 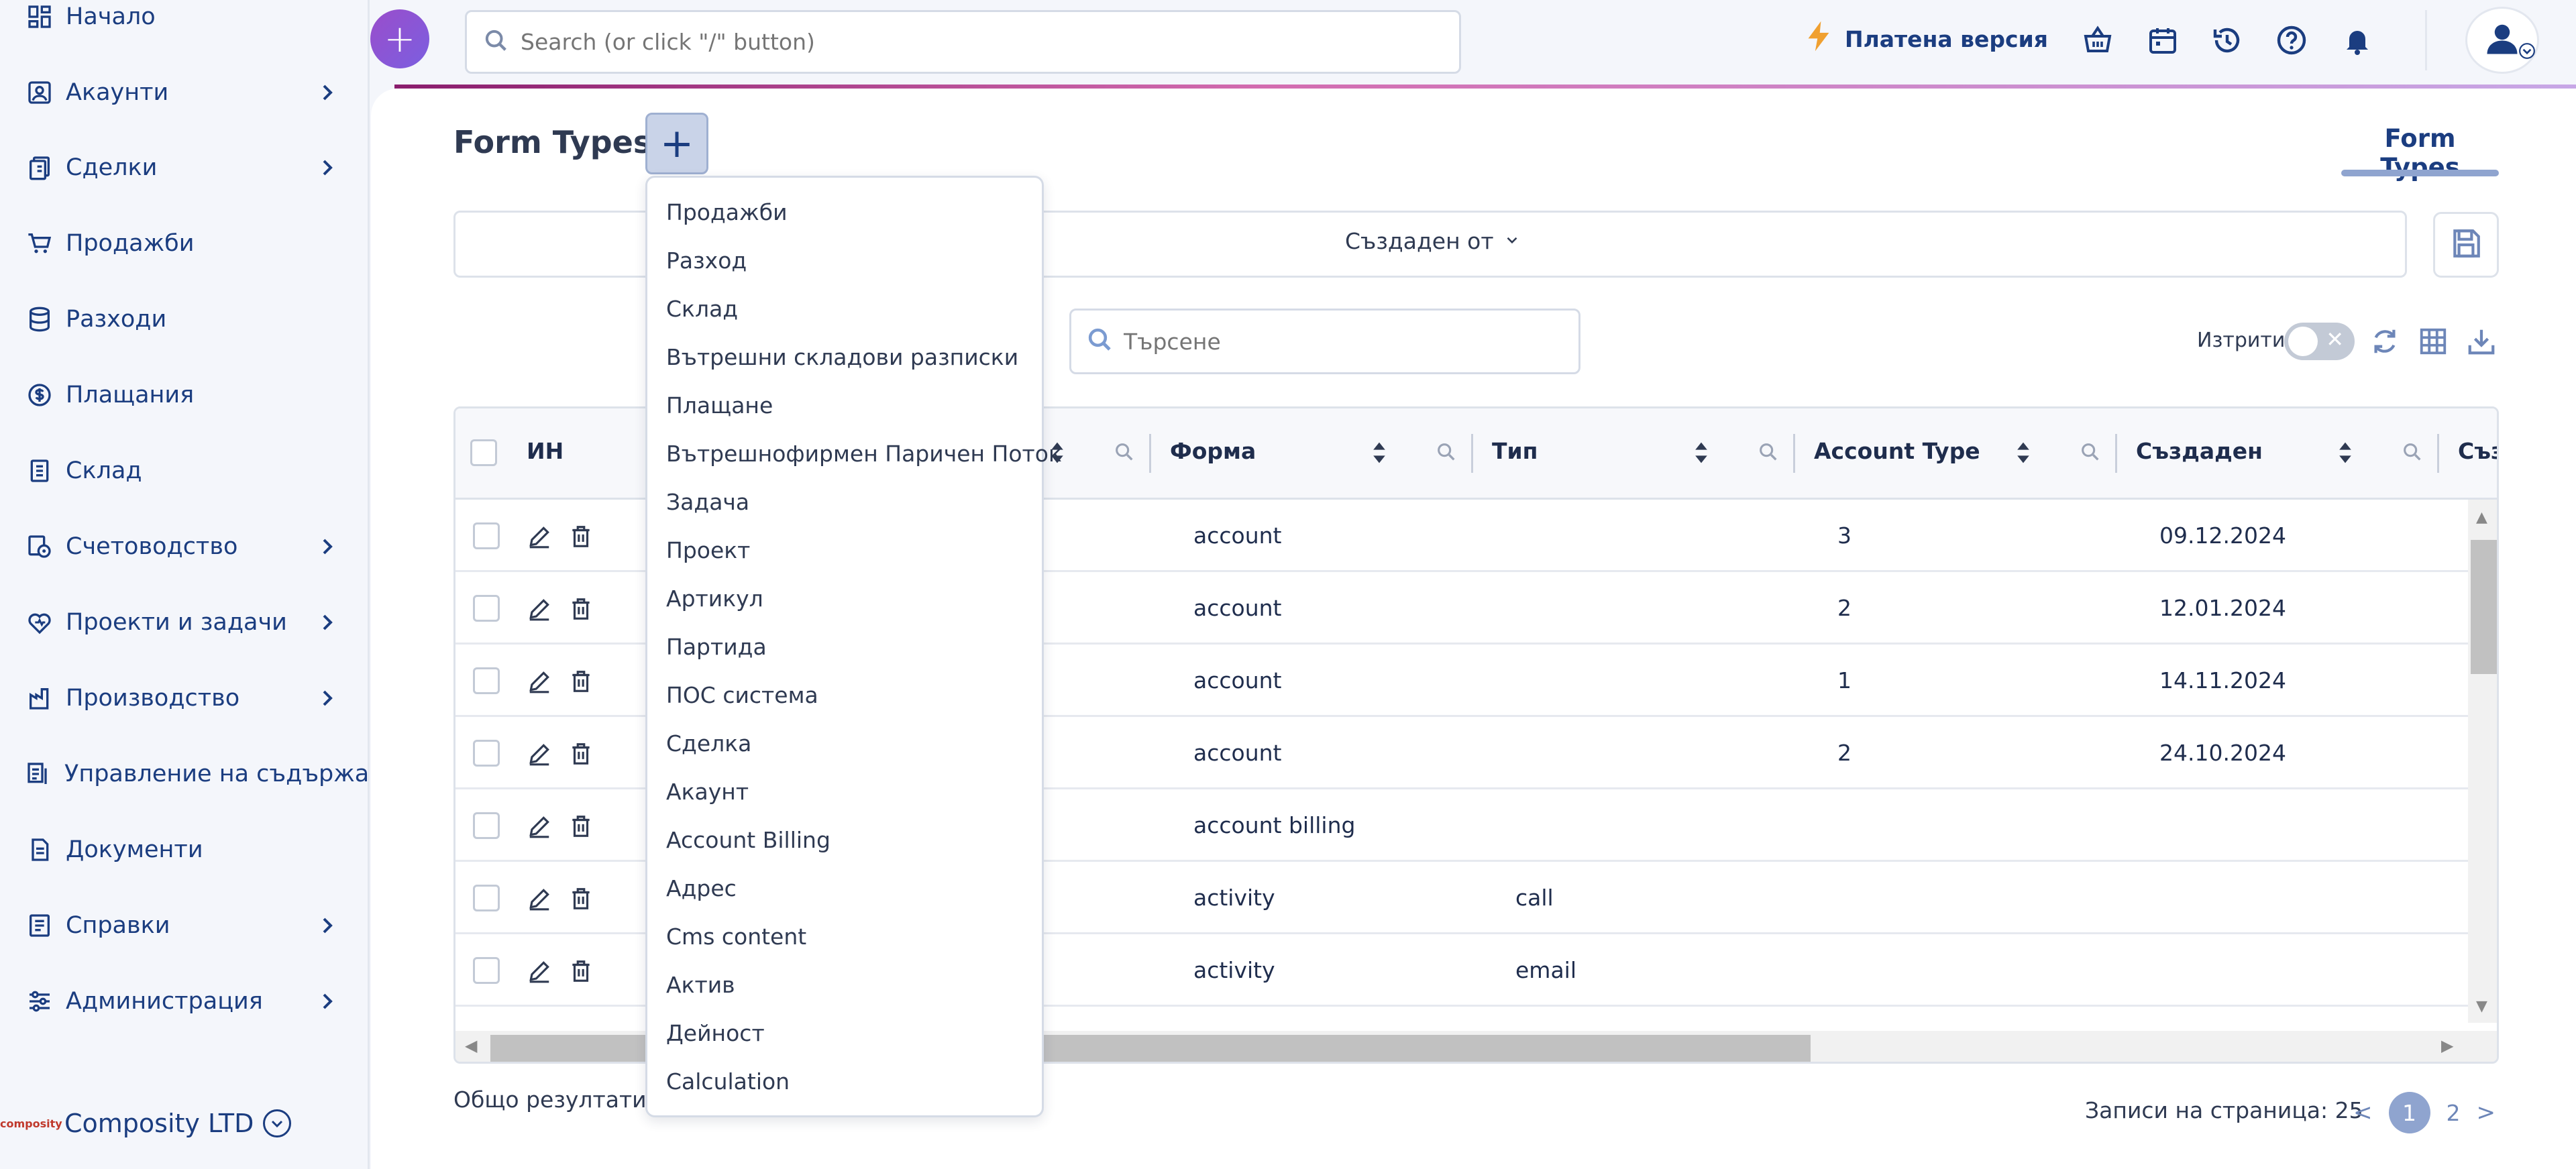 What do you see at coordinates (193, 926) in the screenshot?
I see `sidebar-item-13: Справки` at bounding box center [193, 926].